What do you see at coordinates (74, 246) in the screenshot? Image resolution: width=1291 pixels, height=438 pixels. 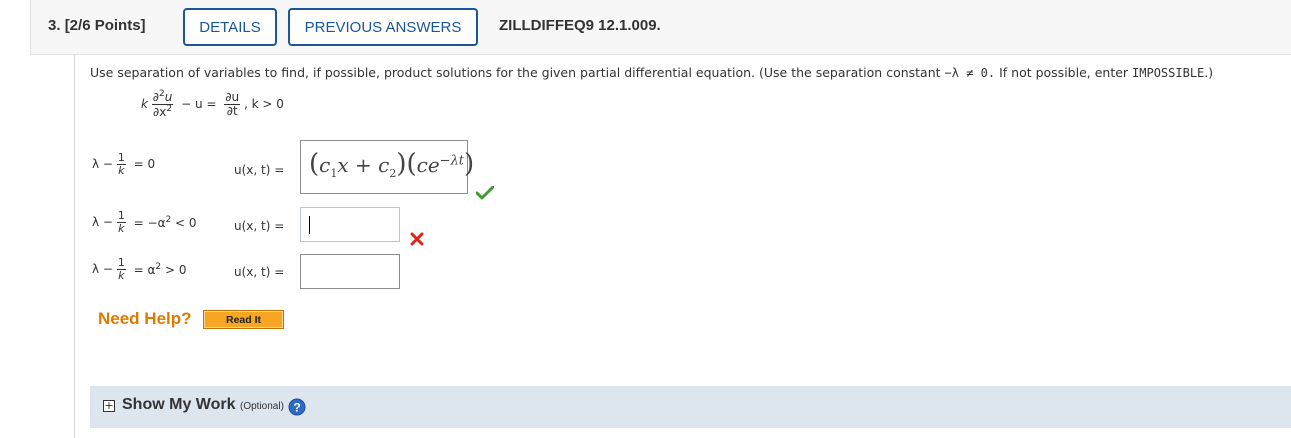 I see `question-left-border` at bounding box center [74, 246].